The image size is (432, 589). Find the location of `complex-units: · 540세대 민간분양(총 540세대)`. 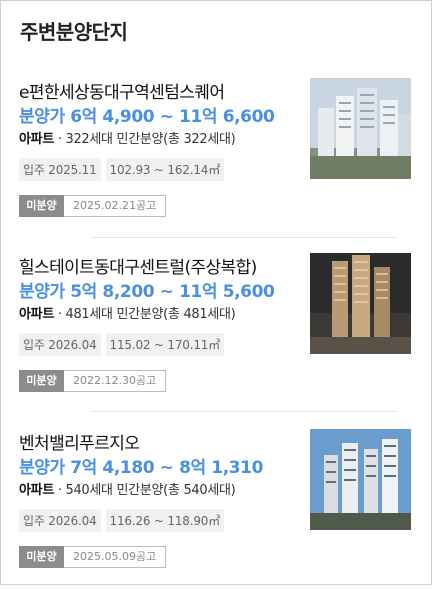

complex-units: · 540세대 민간분양(총 540세대) is located at coordinates (144, 490).